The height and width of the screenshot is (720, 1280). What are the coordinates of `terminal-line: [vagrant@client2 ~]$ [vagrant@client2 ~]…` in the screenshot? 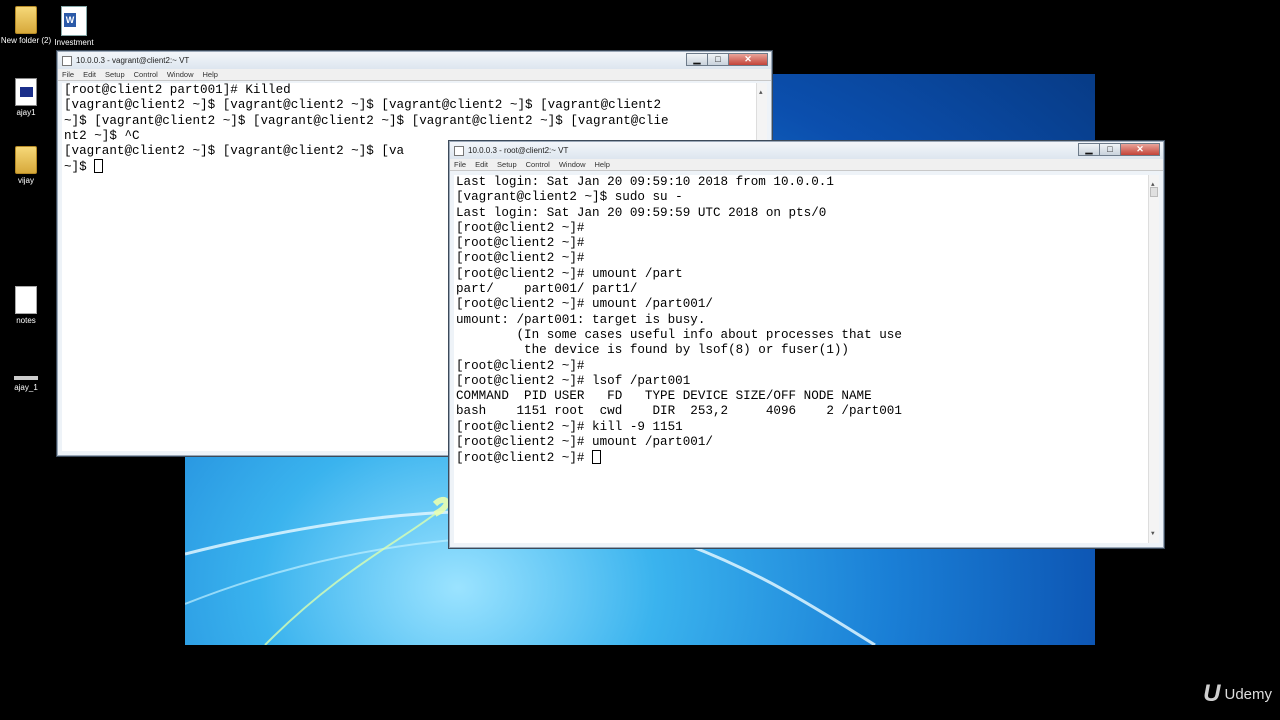 It's located at (363, 105).